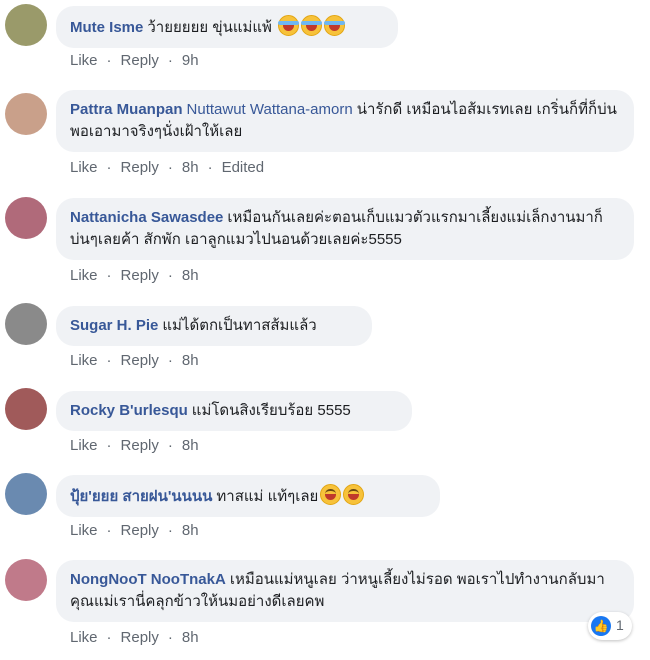  What do you see at coordinates (167, 167) in the screenshot?
I see `comment-actions: Like · Reply · 8h · Edited` at bounding box center [167, 167].